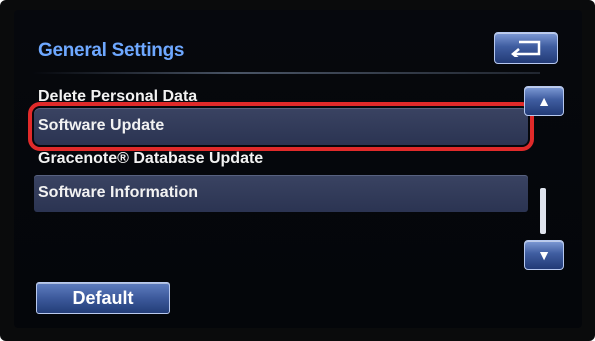 Image resolution: width=595 pixels, height=341 pixels. I want to click on list-item-label: Gracenote® Database Update, so click(151, 158).